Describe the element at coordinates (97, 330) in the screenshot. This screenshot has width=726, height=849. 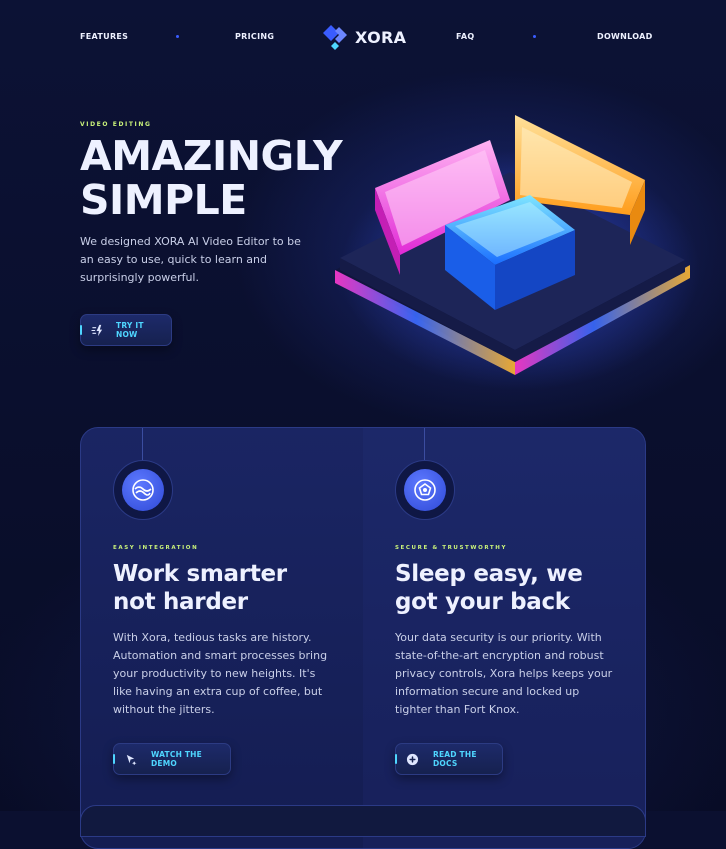
I see `zap-icon` at that location.